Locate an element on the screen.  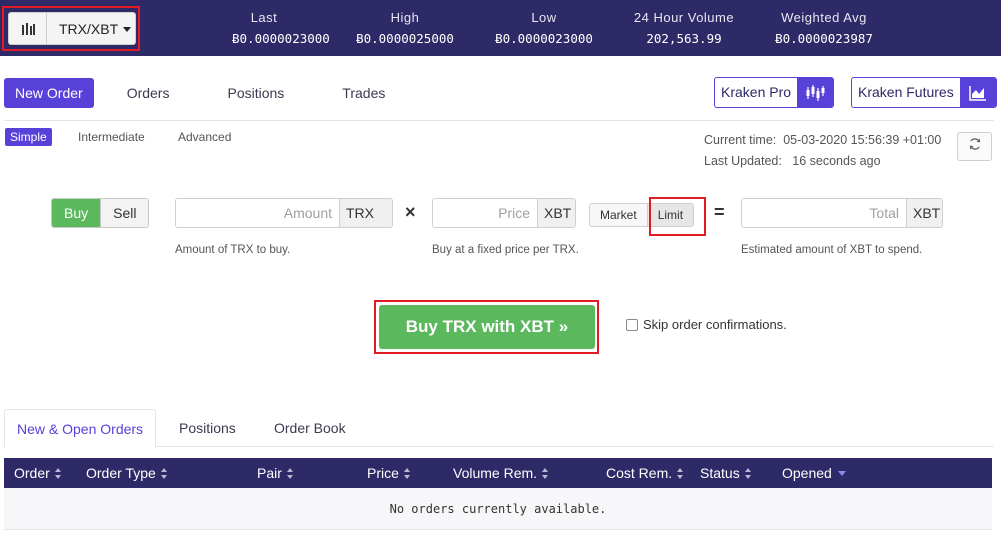
buy-submit-button: Buy TRX with XBT » is located at coordinates (487, 327).